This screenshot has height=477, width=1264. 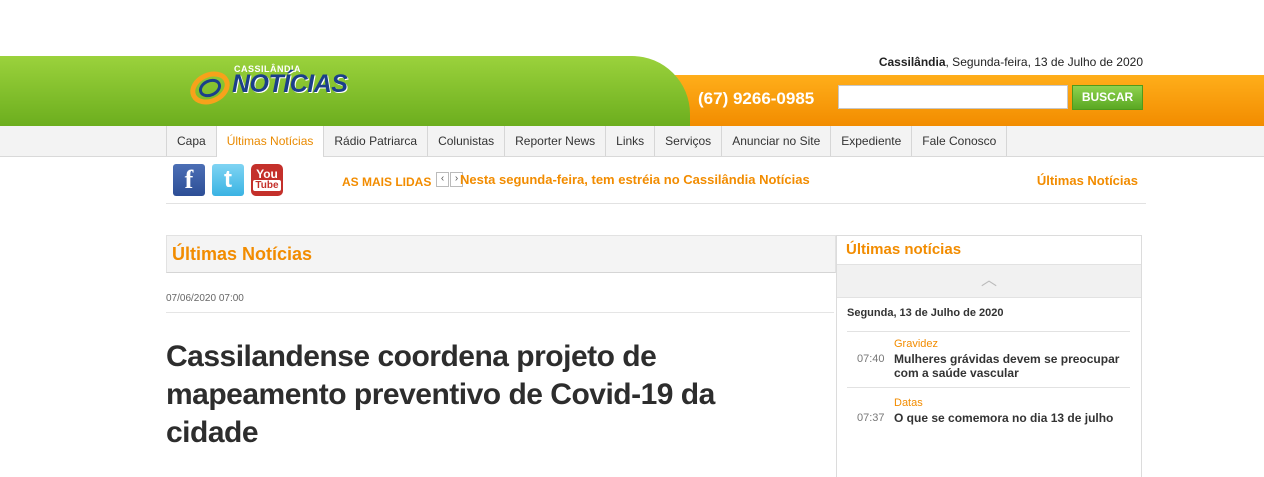 What do you see at coordinates (267, 174) in the screenshot?
I see `youtube-you-text: You` at bounding box center [267, 174].